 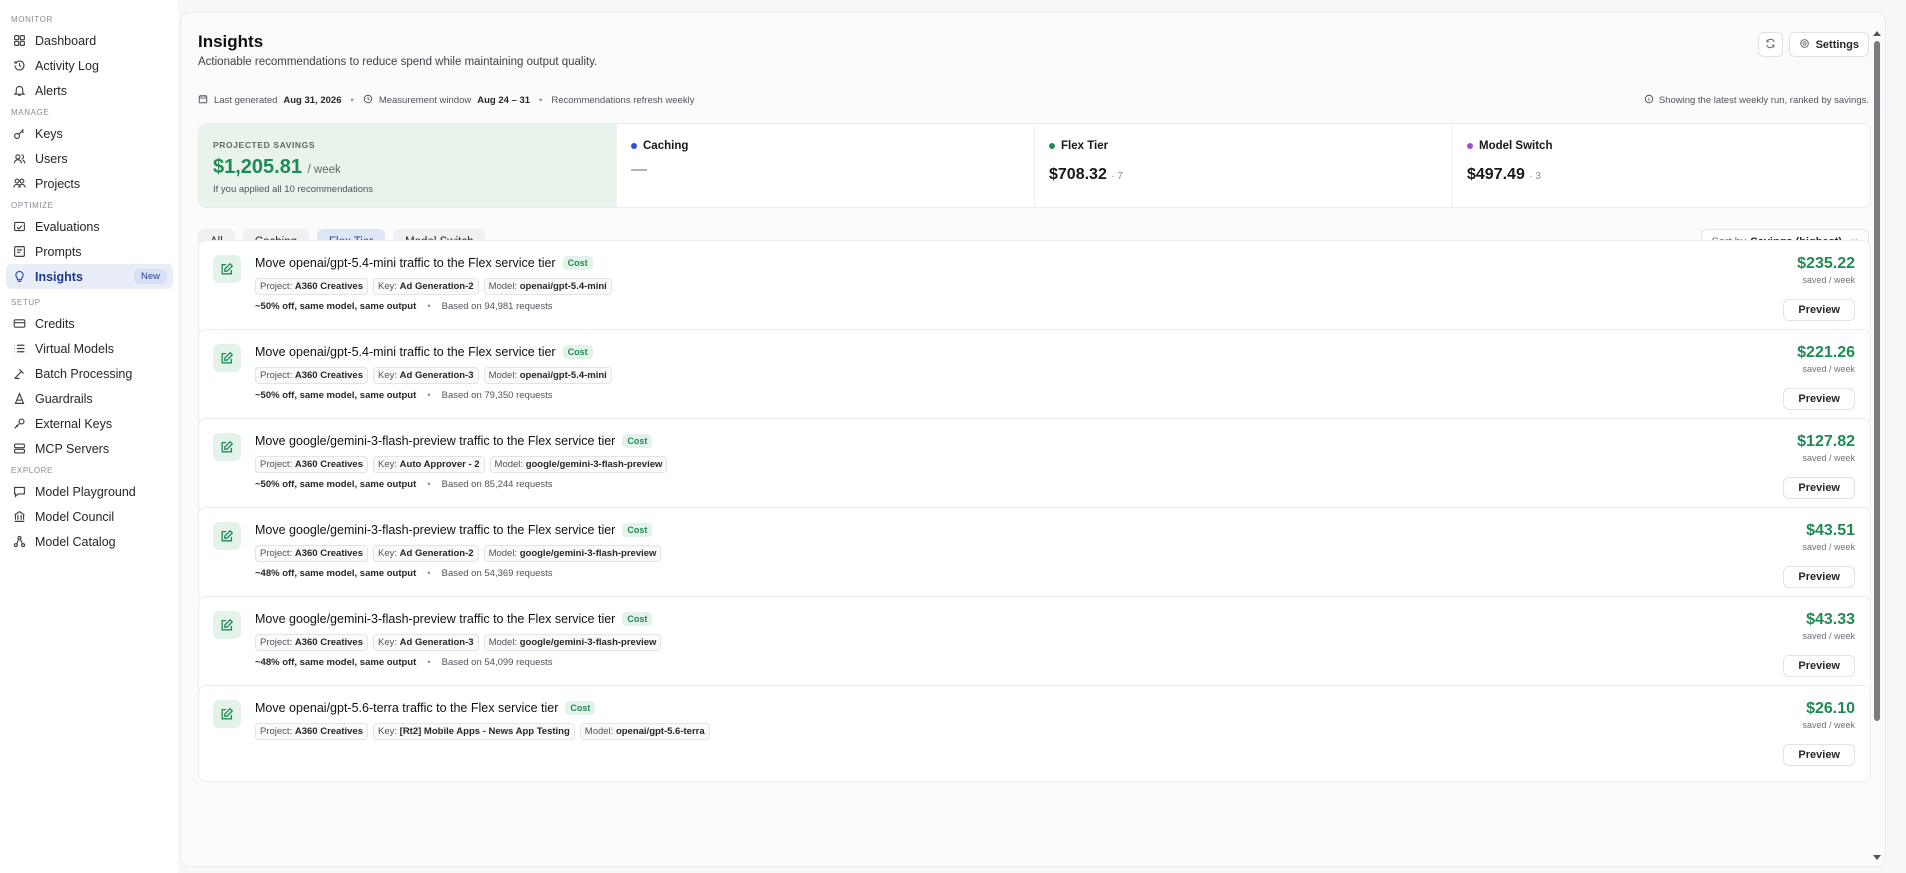 What do you see at coordinates (1877, 857) in the screenshot?
I see `scroll-down-arrow` at bounding box center [1877, 857].